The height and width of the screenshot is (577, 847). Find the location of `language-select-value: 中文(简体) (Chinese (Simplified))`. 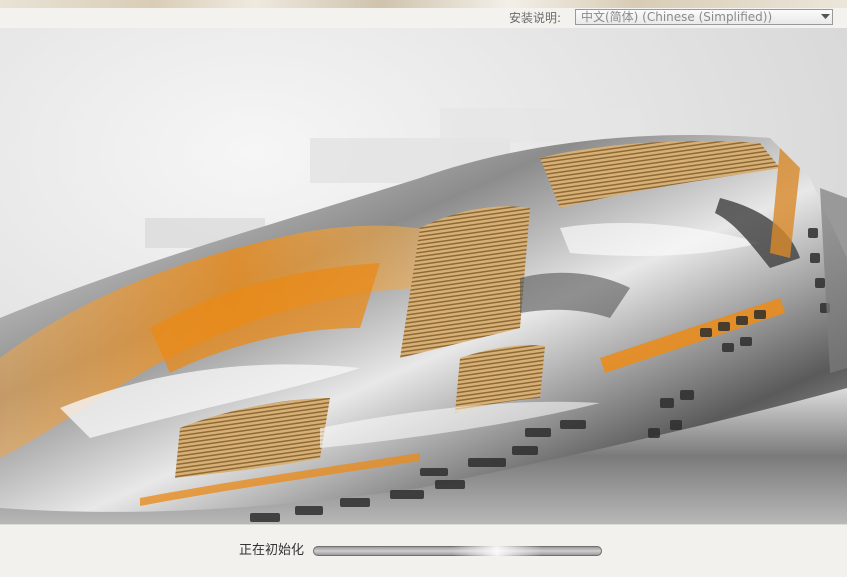

language-select-value: 中文(简体) (Chinese (Simplified)) is located at coordinates (677, 17).